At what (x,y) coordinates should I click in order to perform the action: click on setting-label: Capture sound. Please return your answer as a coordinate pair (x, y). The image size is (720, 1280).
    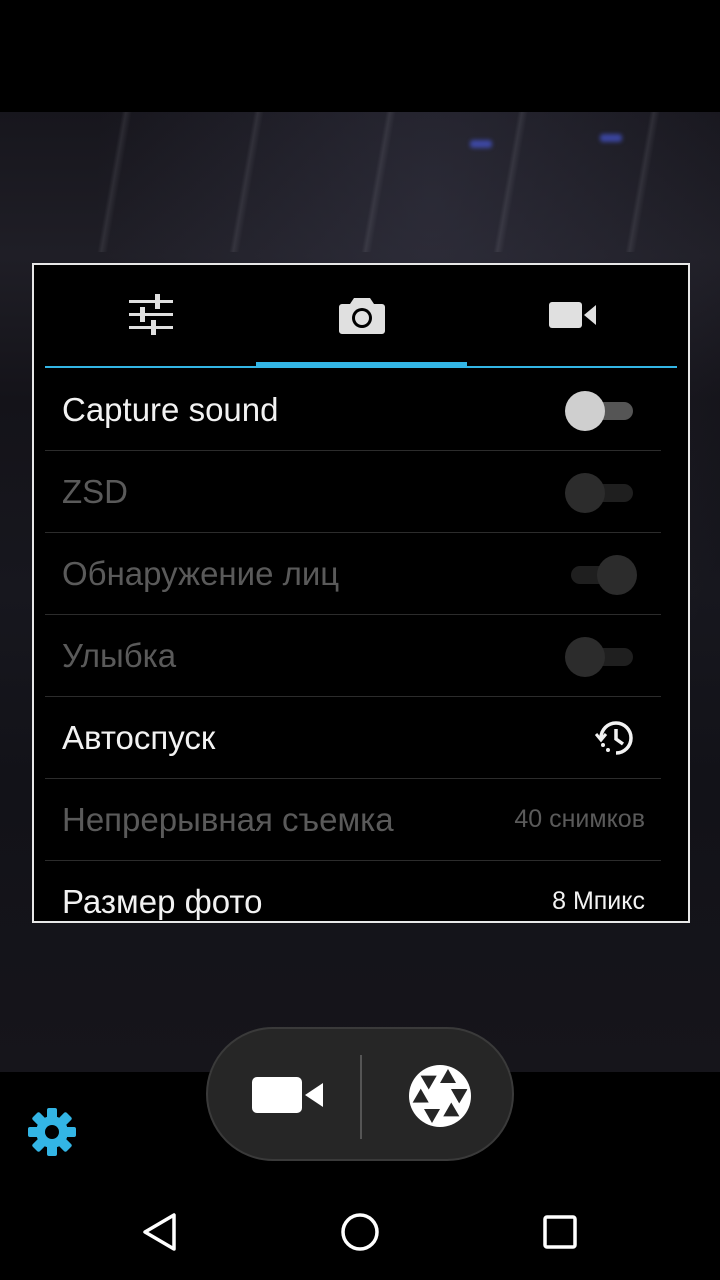
    Looking at the image, I should click on (170, 409).